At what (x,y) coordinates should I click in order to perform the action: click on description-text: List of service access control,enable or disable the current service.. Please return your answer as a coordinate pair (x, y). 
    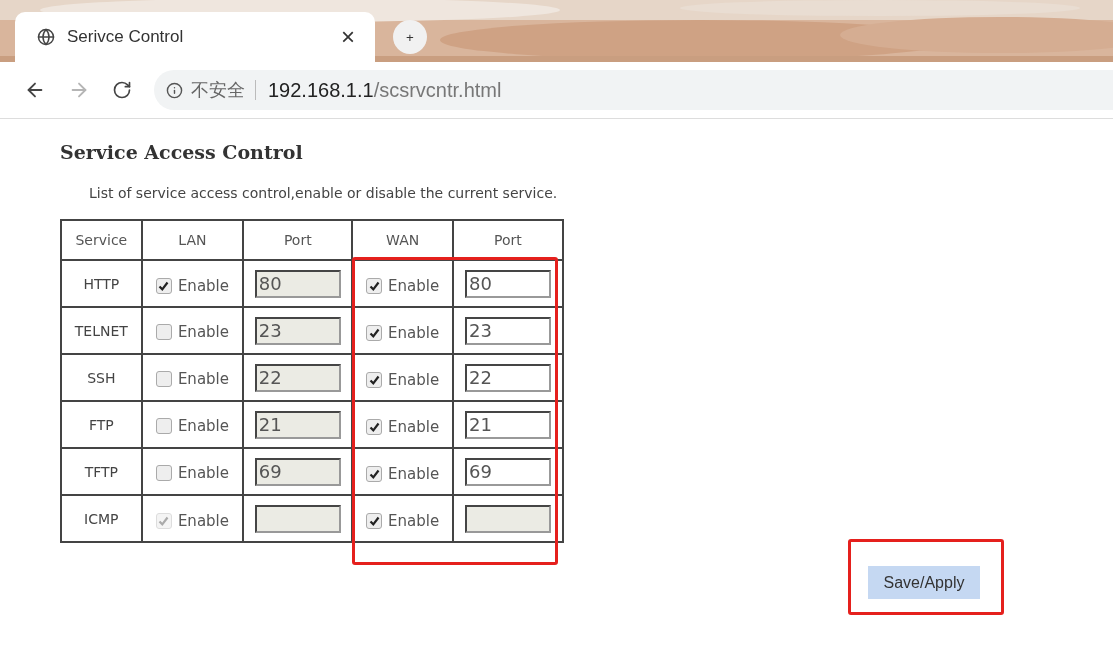
    Looking at the image, I should click on (324, 193).